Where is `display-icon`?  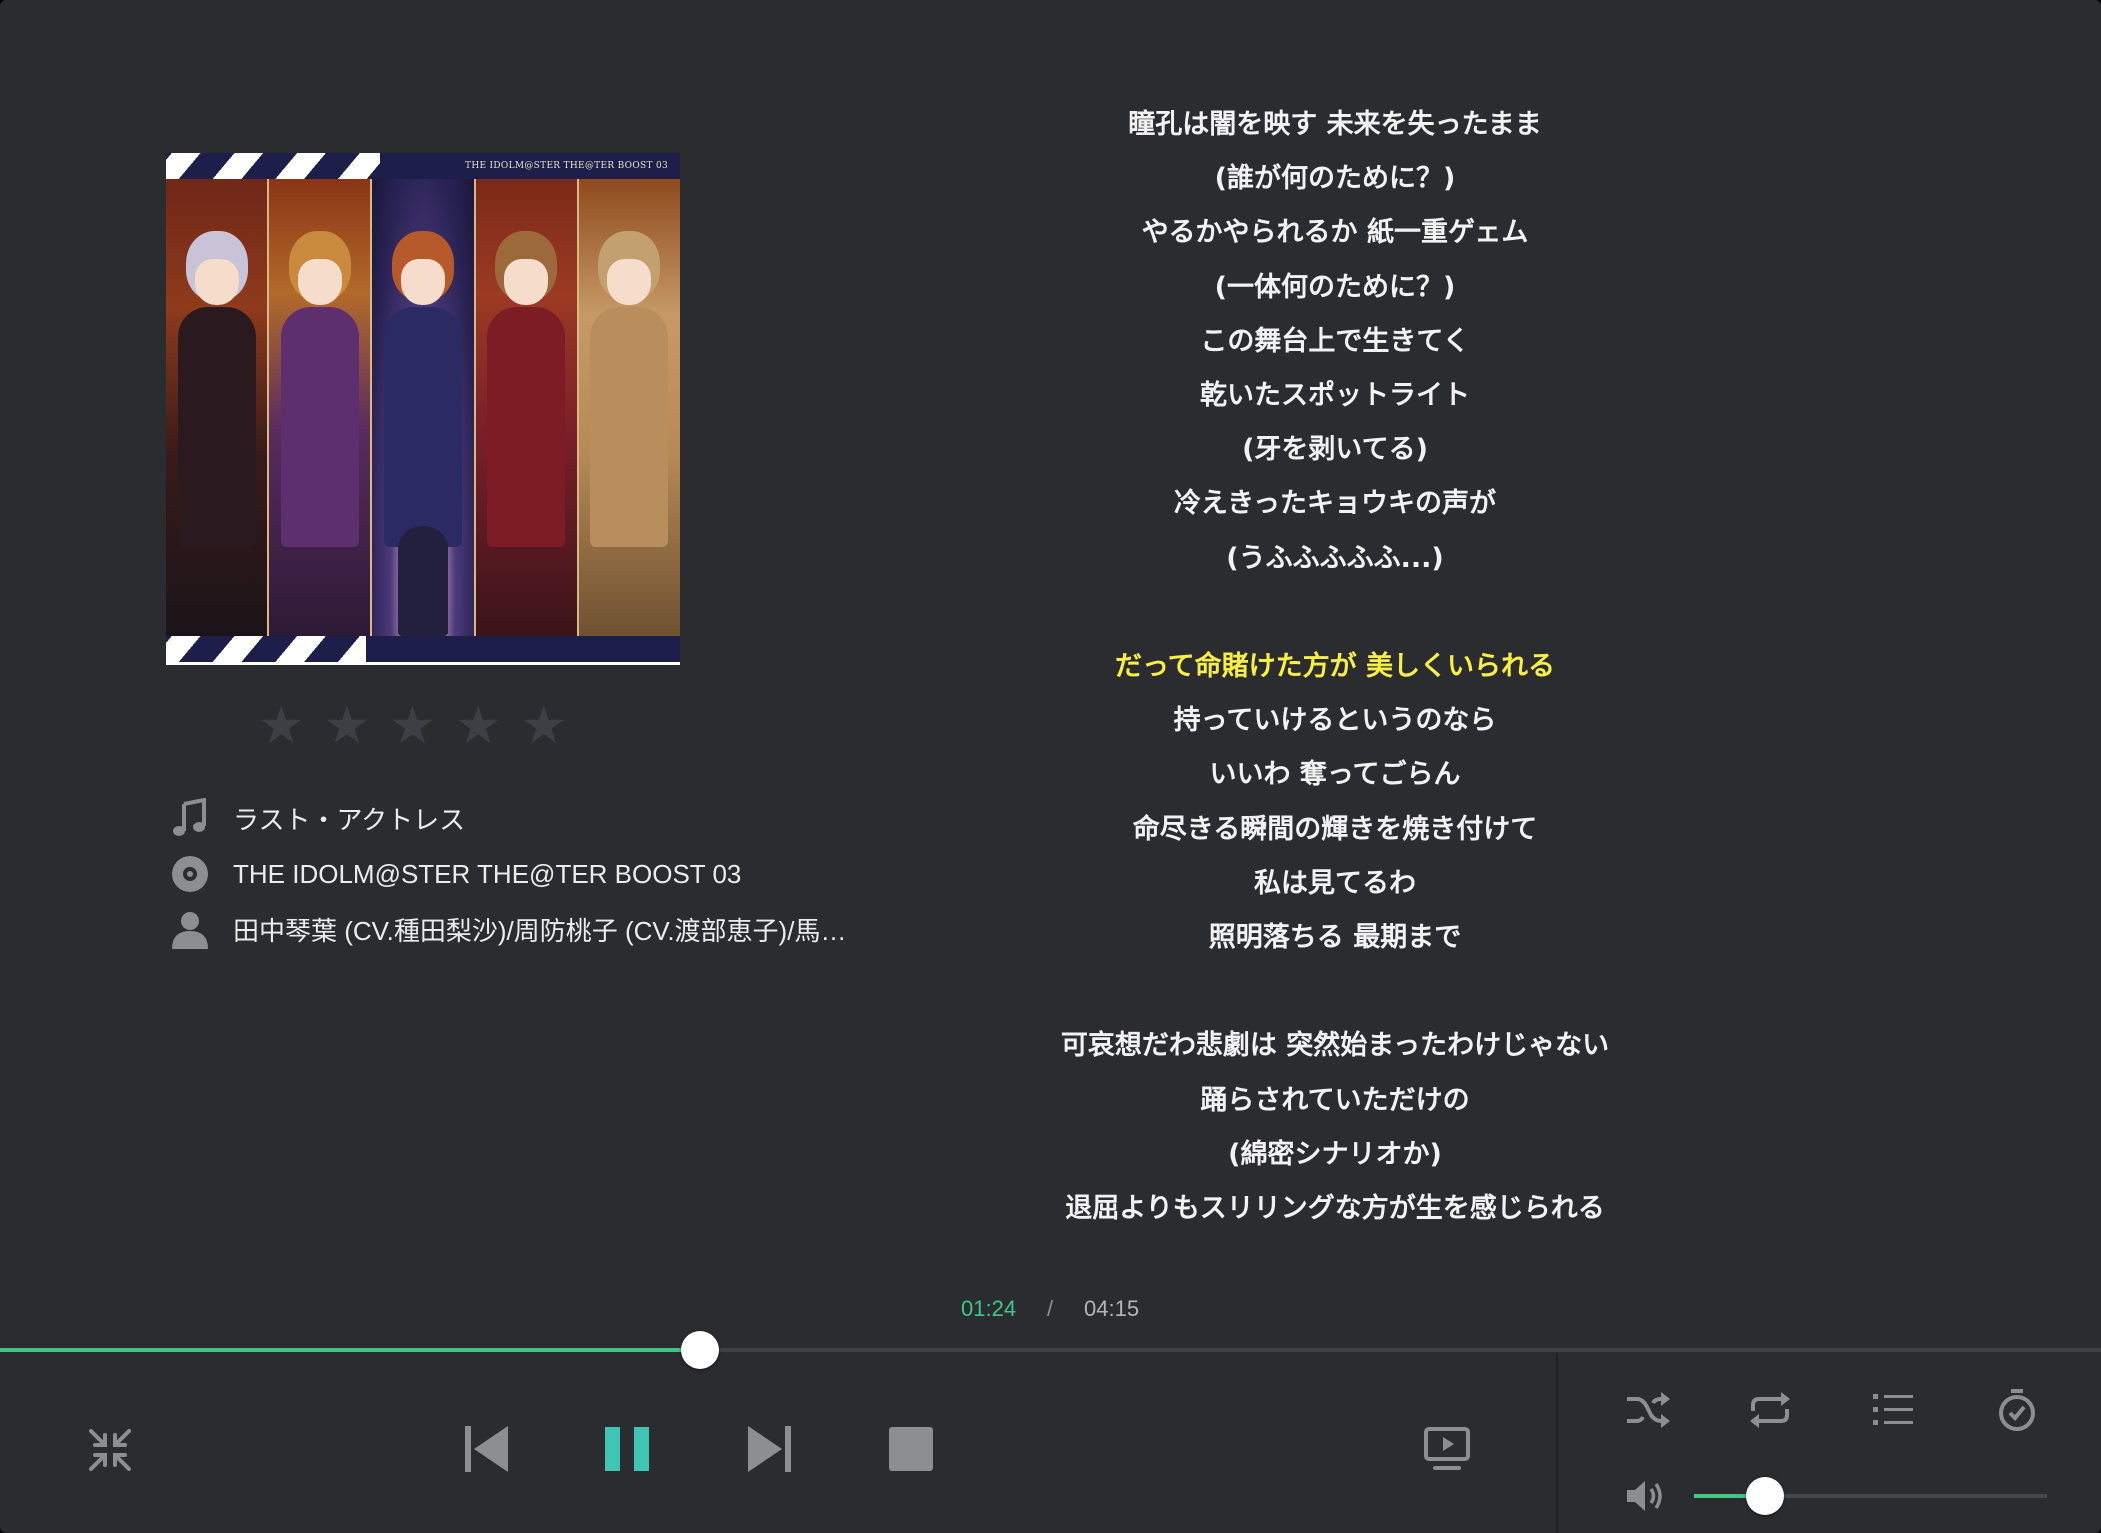 display-icon is located at coordinates (1447, 1449).